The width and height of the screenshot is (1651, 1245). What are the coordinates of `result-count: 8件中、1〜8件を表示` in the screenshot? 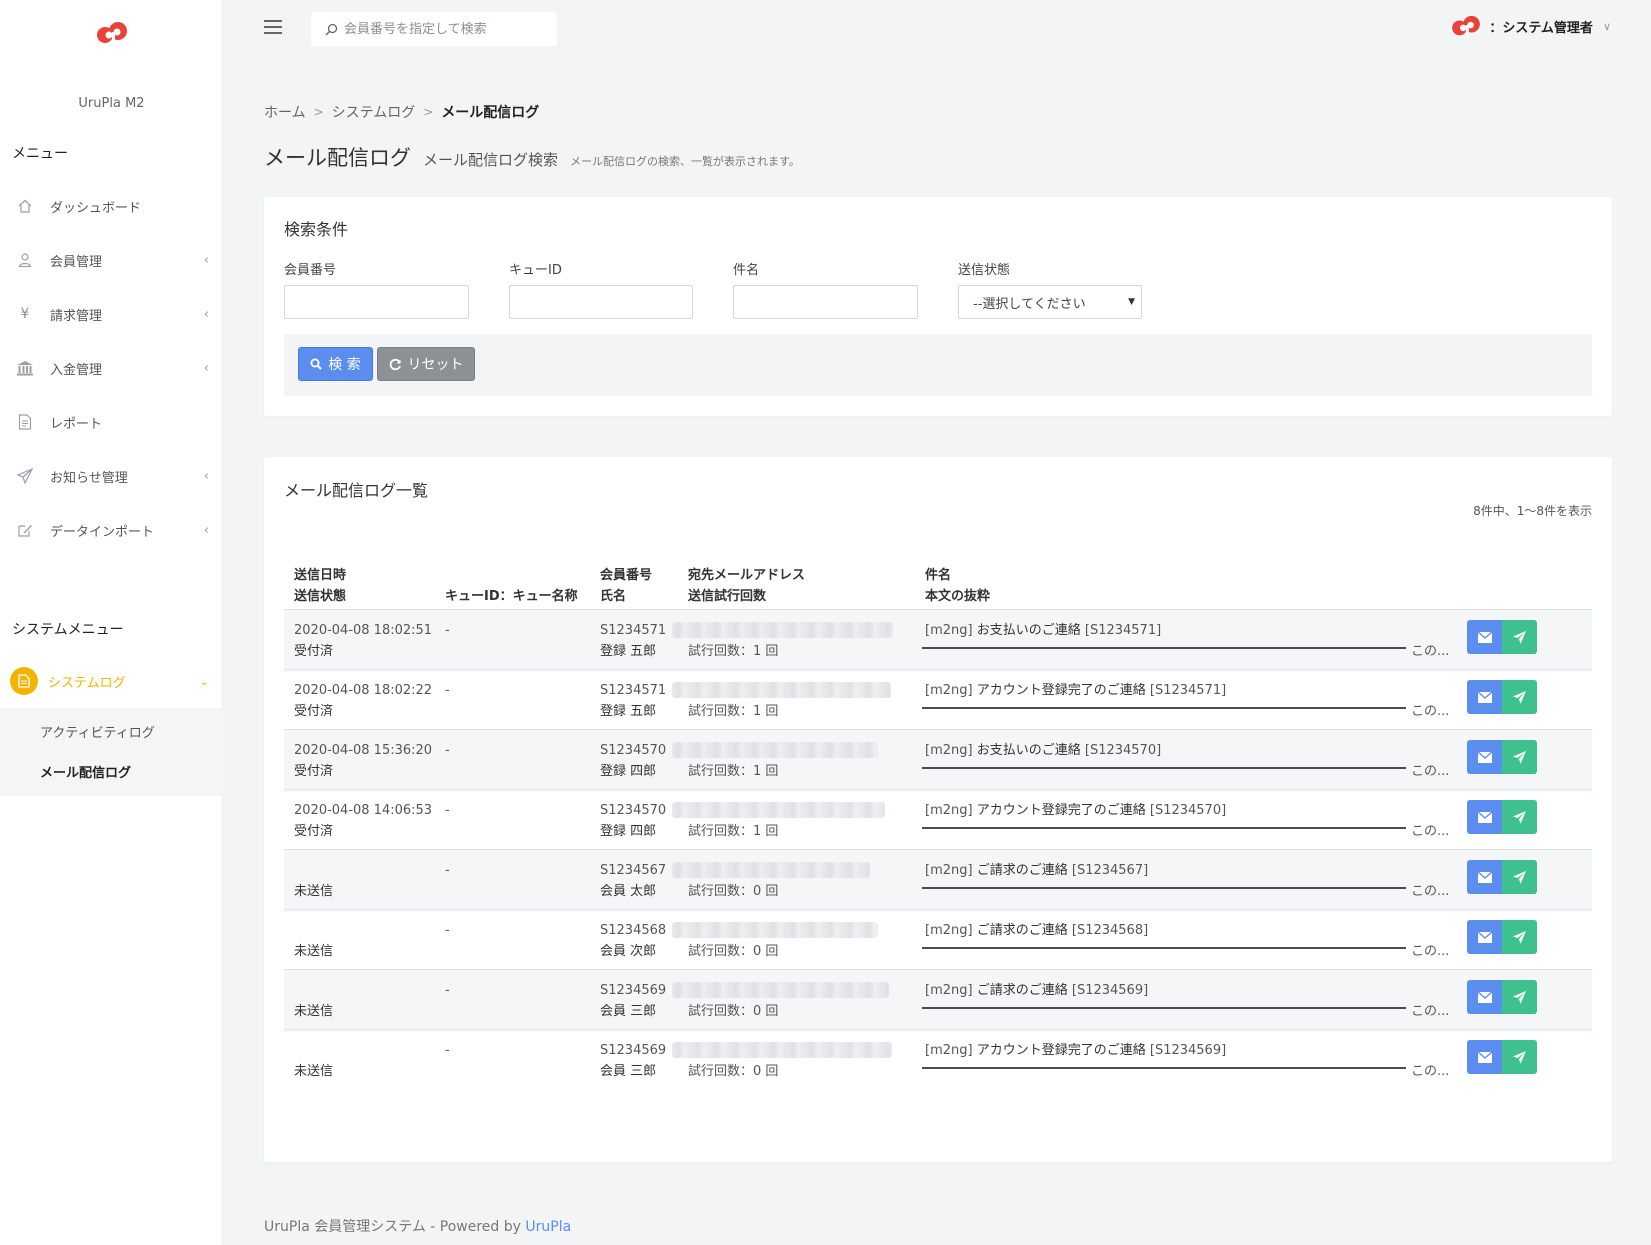 It's located at (1532, 511).